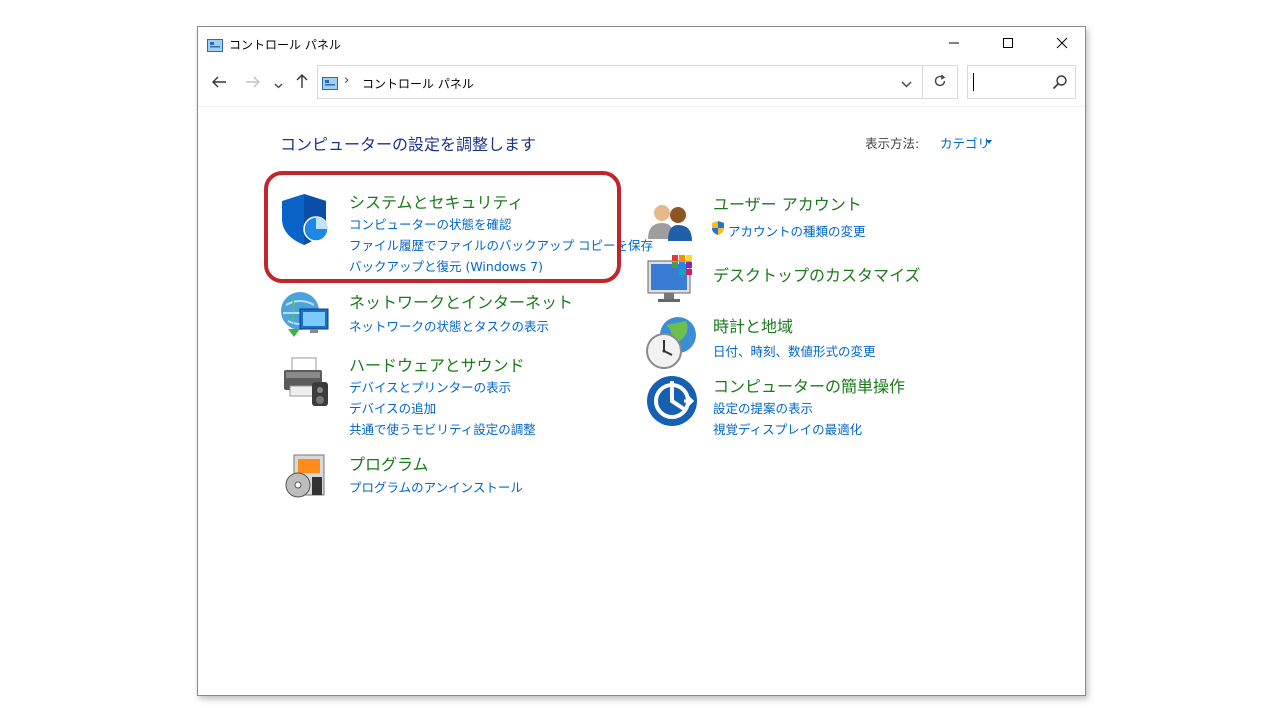 This screenshot has width=1280, height=720. What do you see at coordinates (787, 203) in the screenshot?
I see `category-title: ユーザー アカウント` at bounding box center [787, 203].